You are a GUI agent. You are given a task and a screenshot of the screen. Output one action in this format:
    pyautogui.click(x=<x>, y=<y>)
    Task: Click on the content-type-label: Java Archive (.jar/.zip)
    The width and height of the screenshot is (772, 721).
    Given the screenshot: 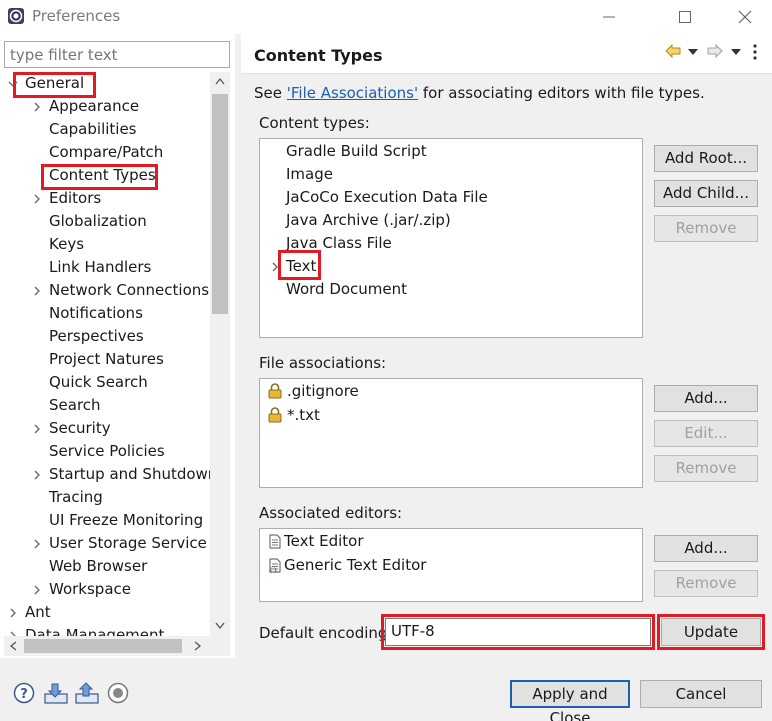 What is the action you would take?
    pyautogui.click(x=368, y=220)
    